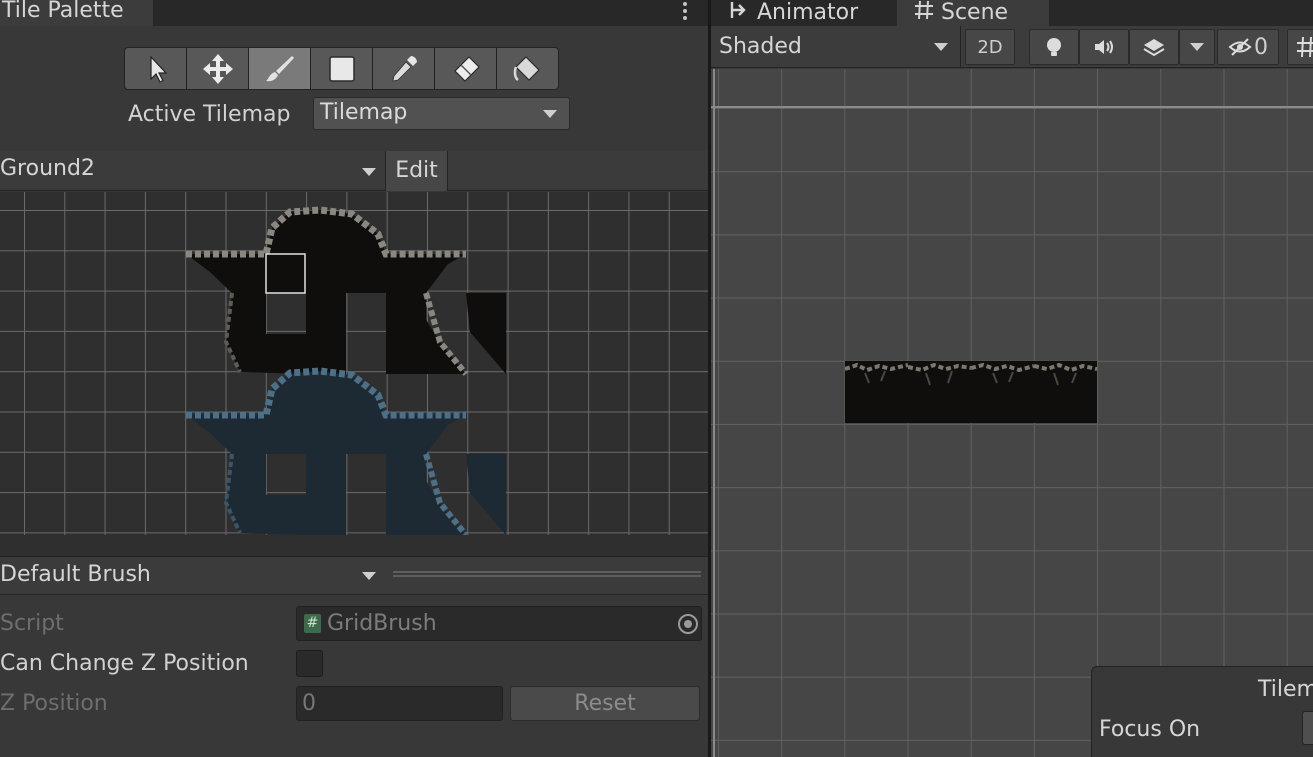 This screenshot has height=757, width=1313. What do you see at coordinates (309, 663) in the screenshot?
I see `can-change-z-checkbox` at bounding box center [309, 663].